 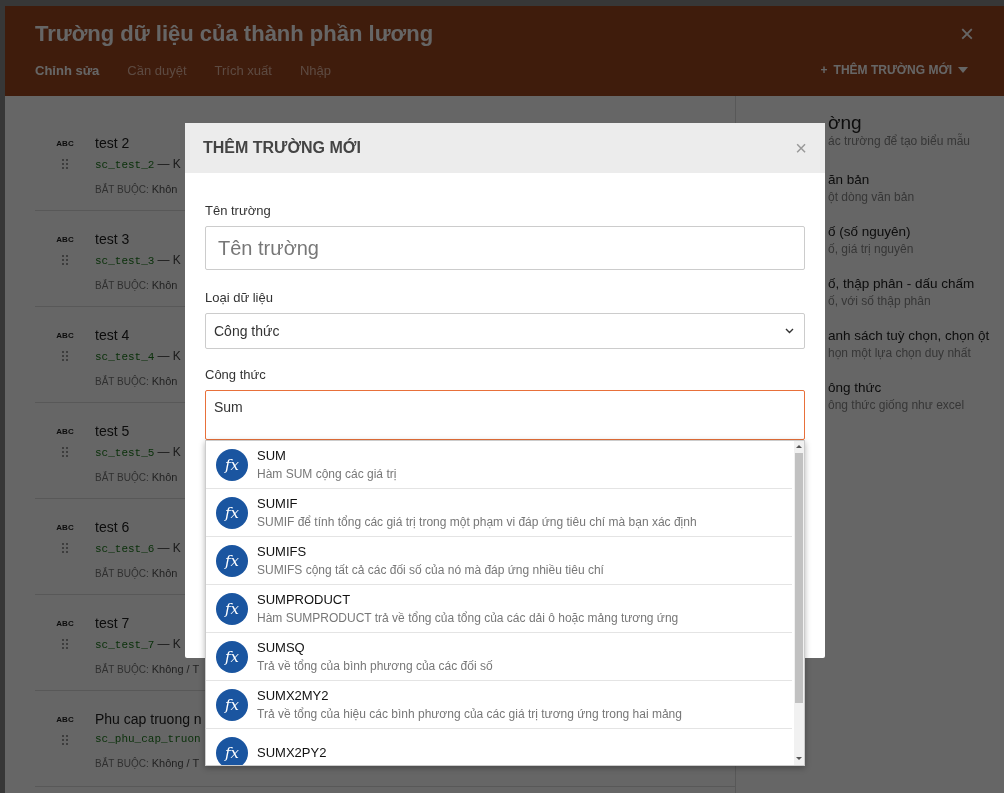 What do you see at coordinates (894, 70) in the screenshot?
I see `add-field-button: + THÊM TRƯỜNG MỚI` at bounding box center [894, 70].